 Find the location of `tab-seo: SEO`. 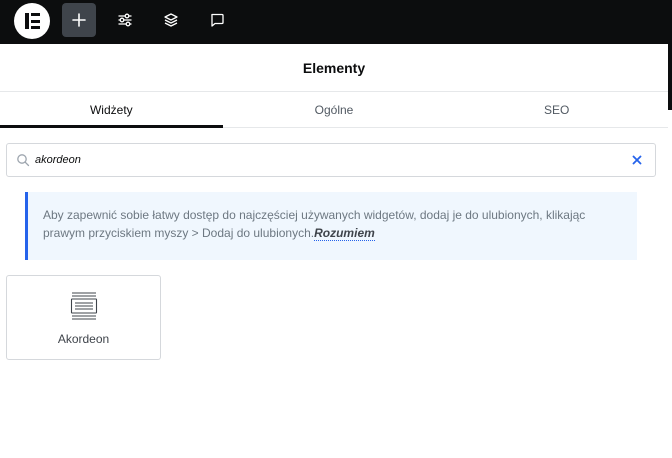

tab-seo: SEO is located at coordinates (556, 109).